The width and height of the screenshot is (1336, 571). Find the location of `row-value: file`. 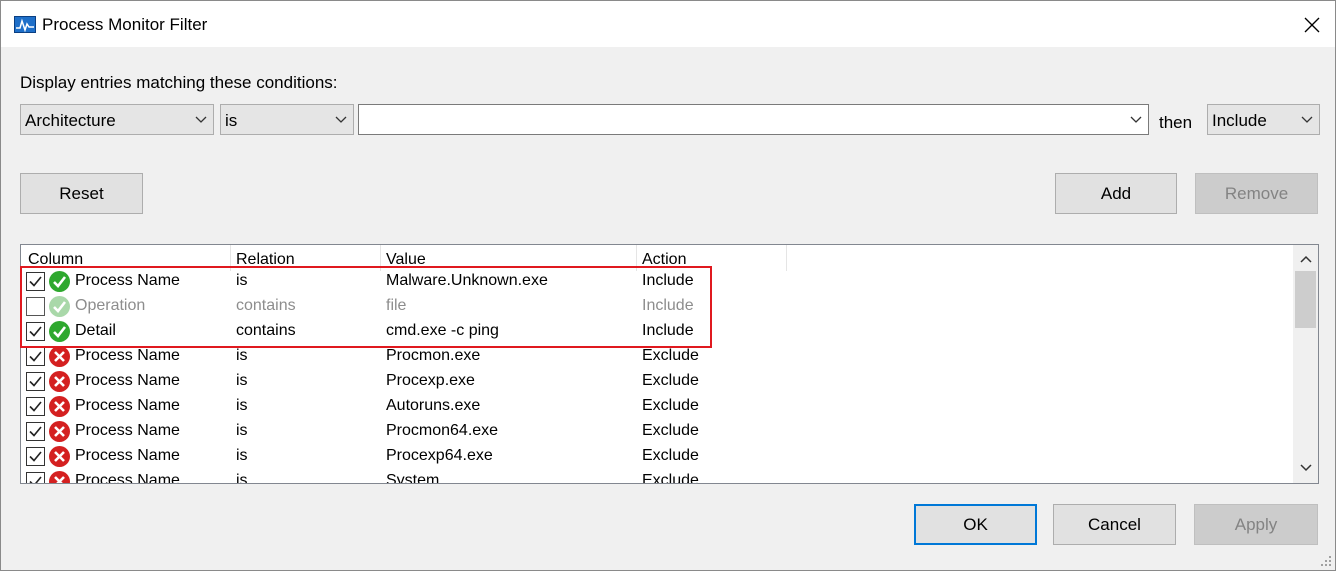

row-value: file is located at coordinates (396, 305).